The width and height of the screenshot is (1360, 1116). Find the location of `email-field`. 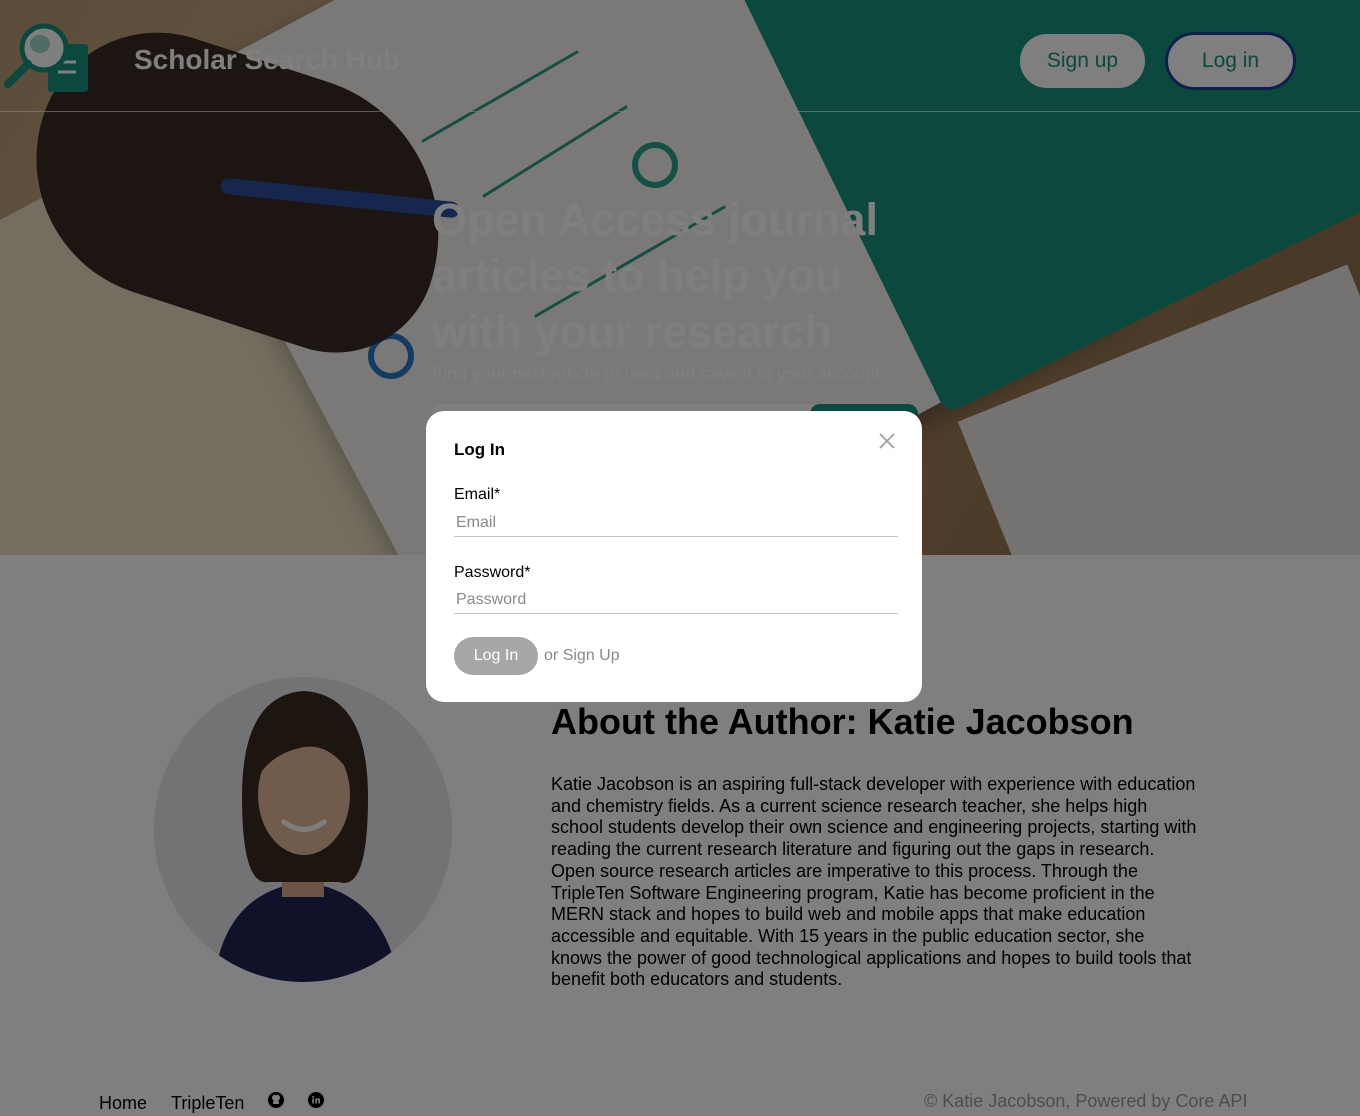

email-field is located at coordinates (676, 523).